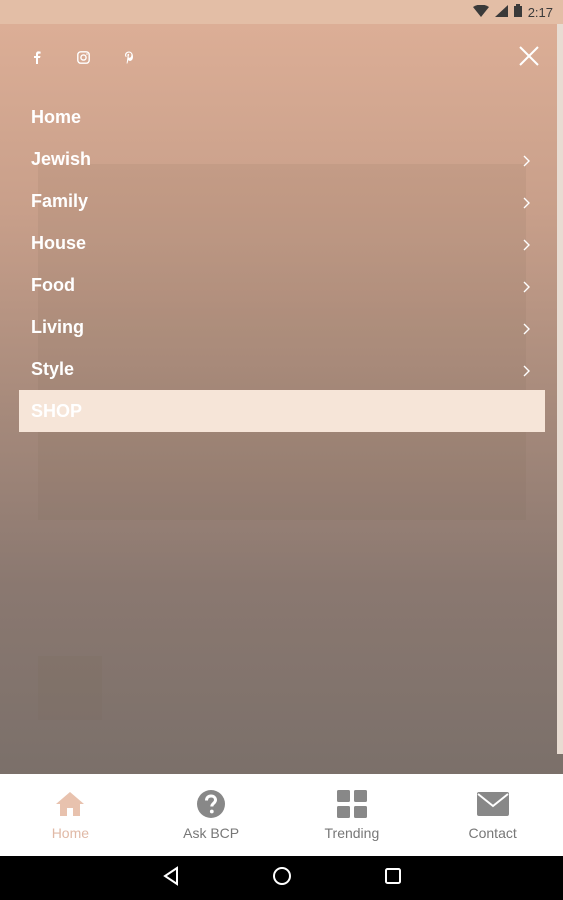  Describe the element at coordinates (282, 243) in the screenshot. I see `menu-item-house: House` at that location.